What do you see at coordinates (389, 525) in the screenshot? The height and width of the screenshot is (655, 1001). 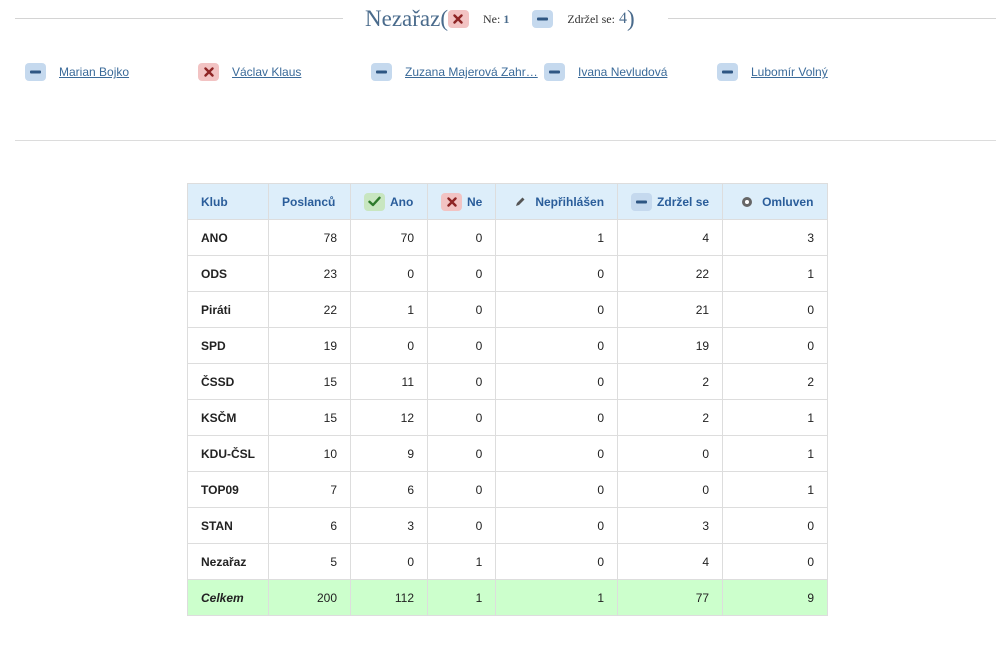 I see `cell-yes: 3` at bounding box center [389, 525].